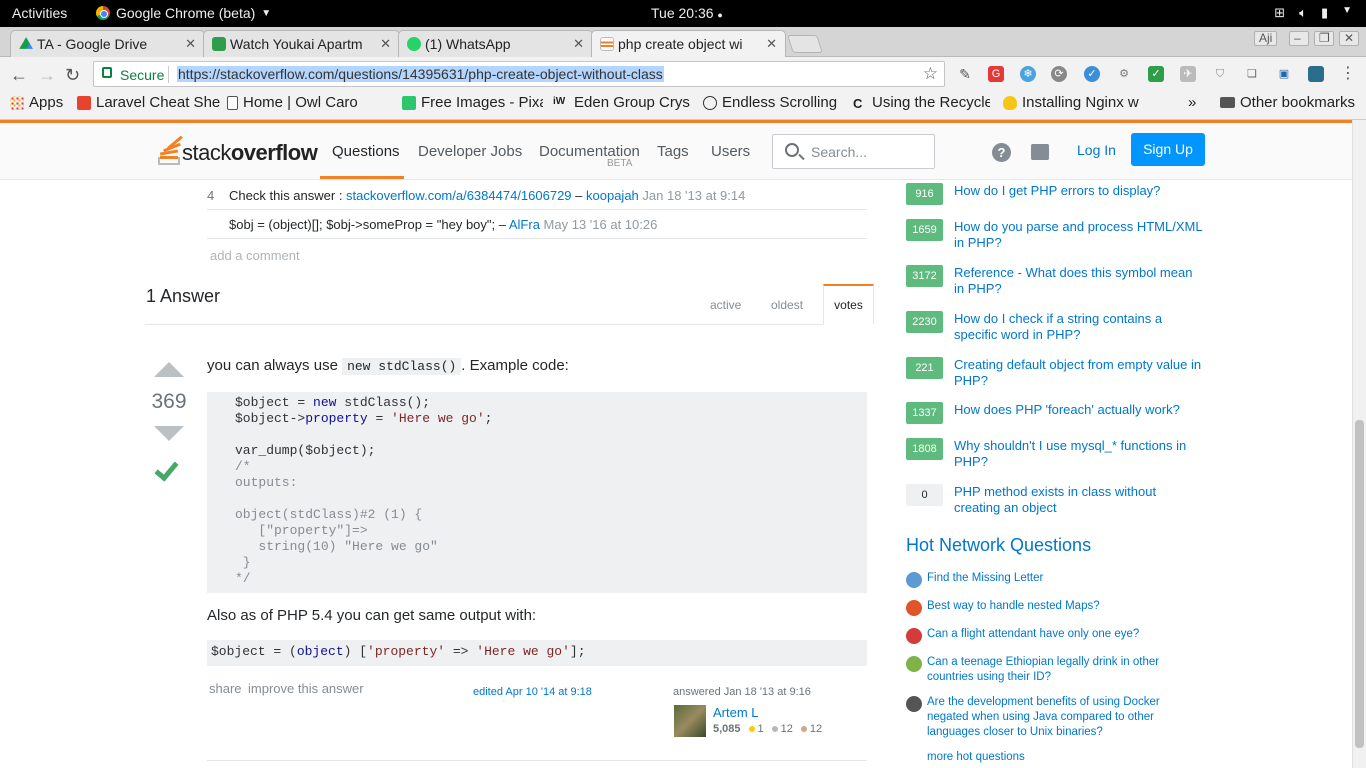 The width and height of the screenshot is (1366, 768). What do you see at coordinates (690, 721) in the screenshot?
I see `avatar` at bounding box center [690, 721].